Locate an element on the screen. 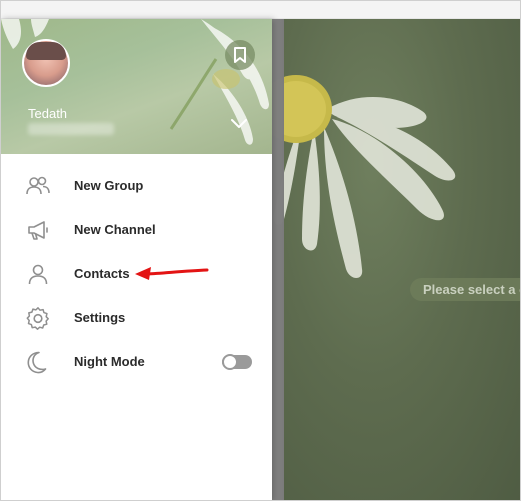  menu-item-label: Contacts is located at coordinates (102, 273).